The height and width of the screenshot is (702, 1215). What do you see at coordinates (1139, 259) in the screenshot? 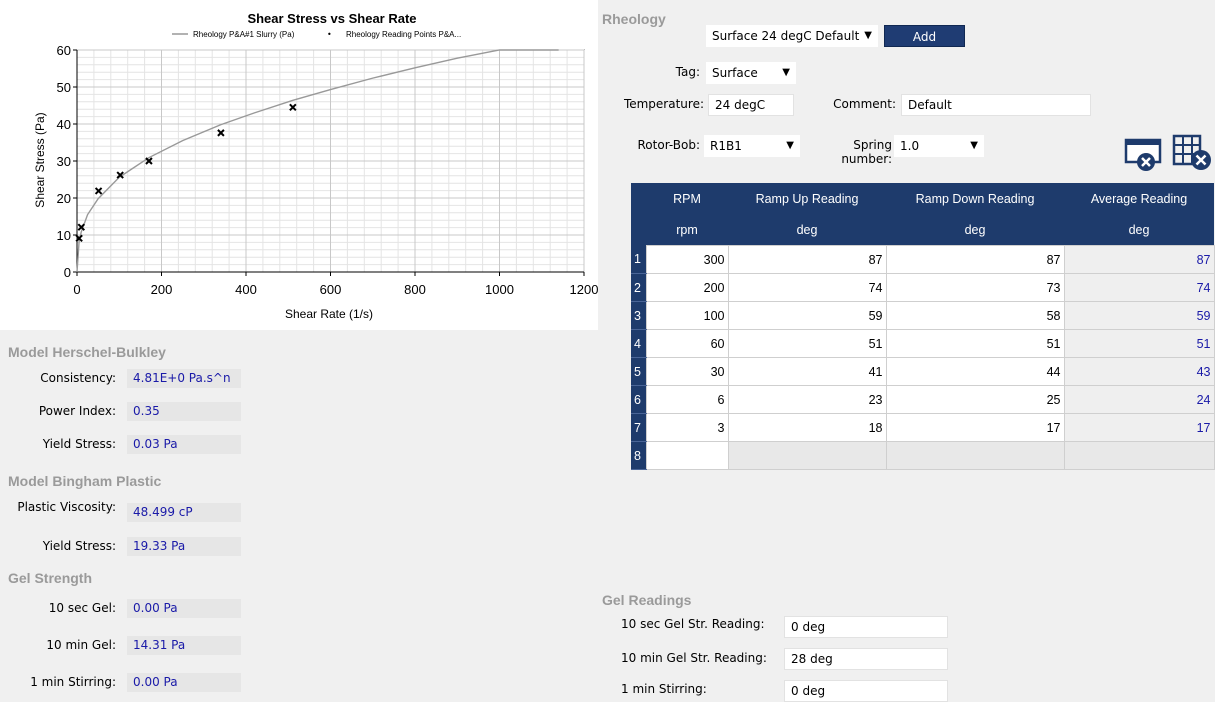
I see `cell-average: 87` at bounding box center [1139, 259].